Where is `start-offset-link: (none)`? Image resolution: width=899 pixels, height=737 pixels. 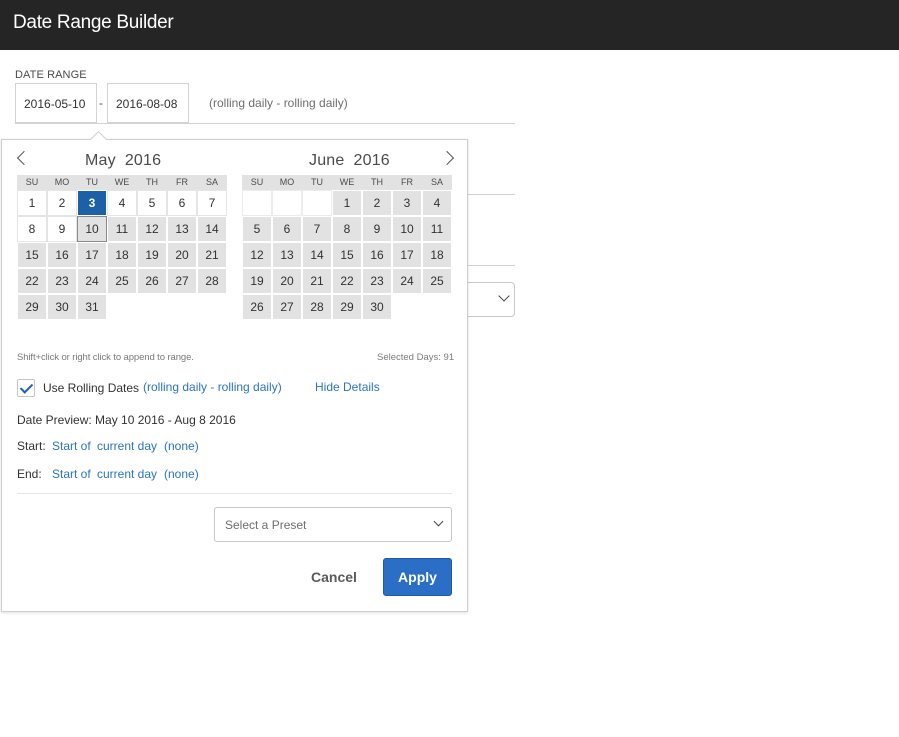 start-offset-link: (none) is located at coordinates (181, 446).